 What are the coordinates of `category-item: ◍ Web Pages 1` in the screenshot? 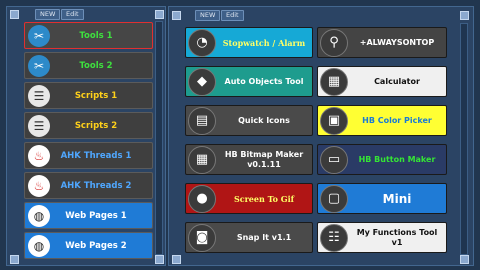 It's located at (88, 215).